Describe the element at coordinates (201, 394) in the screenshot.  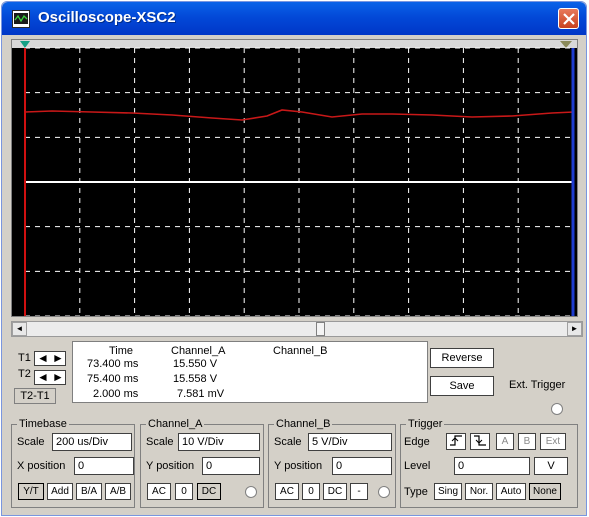
I see `delta-channel-a: 7.581 mV` at that location.